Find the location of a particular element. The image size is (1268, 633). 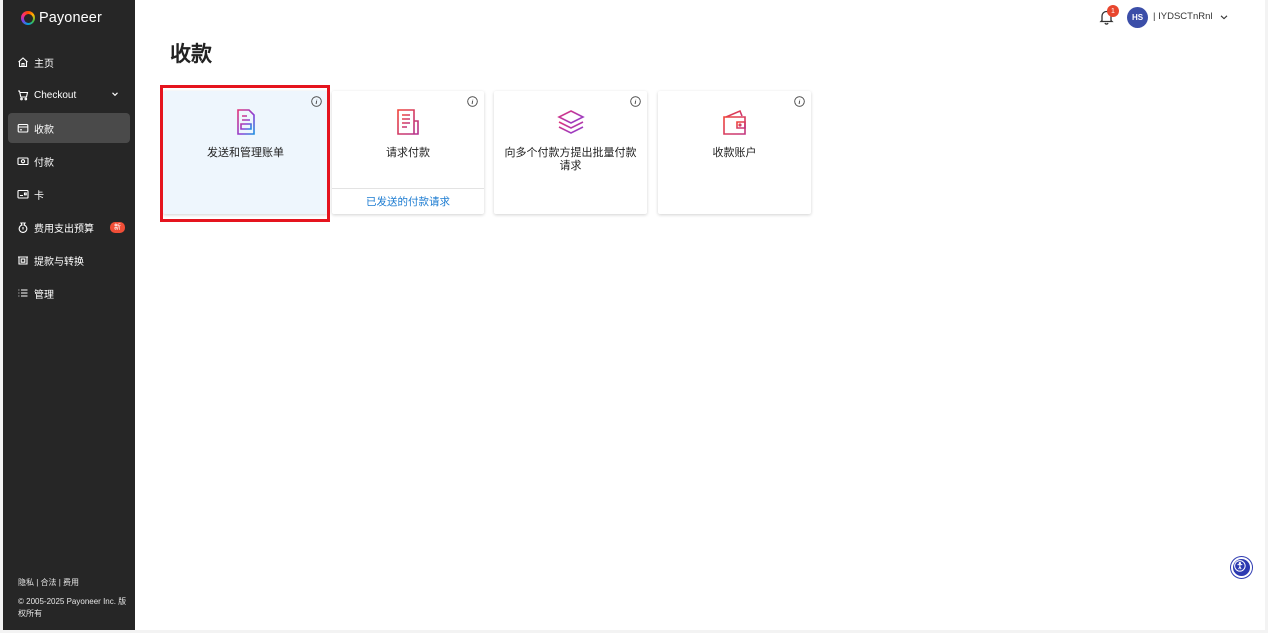

notification-count-badge: 1 is located at coordinates (1113, 11).